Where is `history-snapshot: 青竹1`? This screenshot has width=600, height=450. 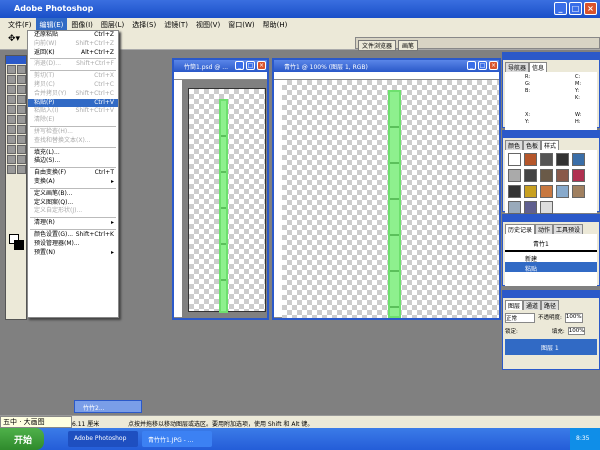 history-snapshot: 青竹1 is located at coordinates (551, 243).